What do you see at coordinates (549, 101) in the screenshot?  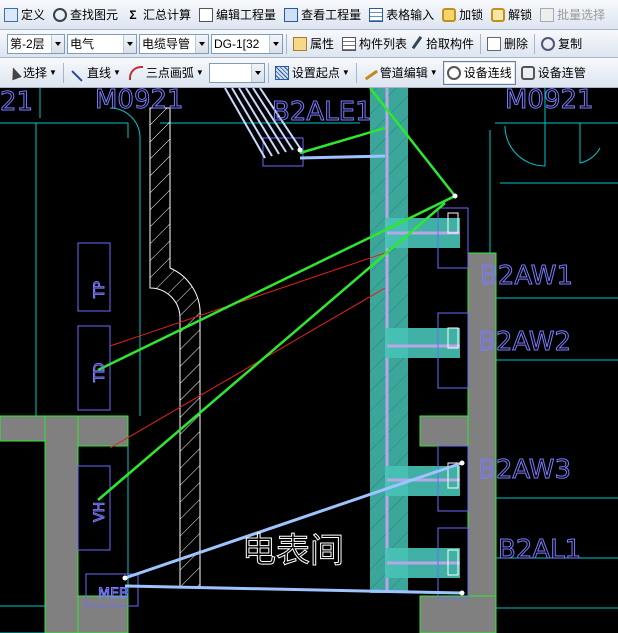 I see `door-right-label: M0921` at bounding box center [549, 101].